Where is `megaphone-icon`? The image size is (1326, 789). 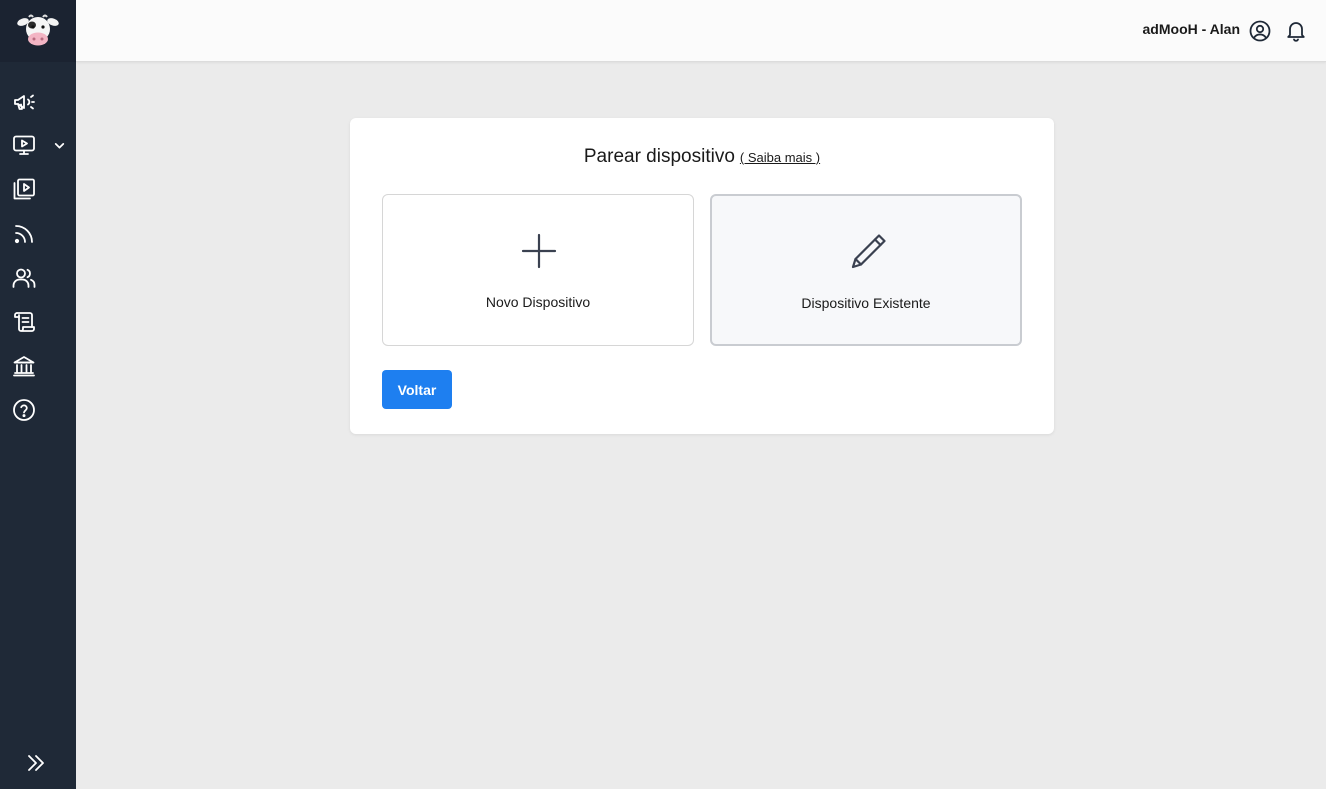 megaphone-icon is located at coordinates (24, 102).